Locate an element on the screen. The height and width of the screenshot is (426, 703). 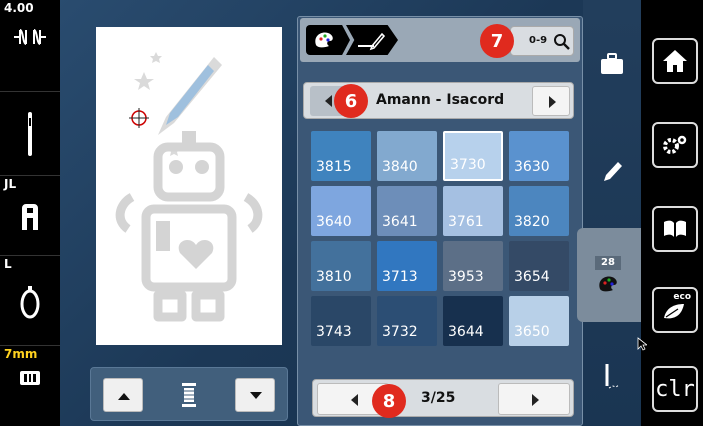
gears-icon is located at coordinates (675, 144).